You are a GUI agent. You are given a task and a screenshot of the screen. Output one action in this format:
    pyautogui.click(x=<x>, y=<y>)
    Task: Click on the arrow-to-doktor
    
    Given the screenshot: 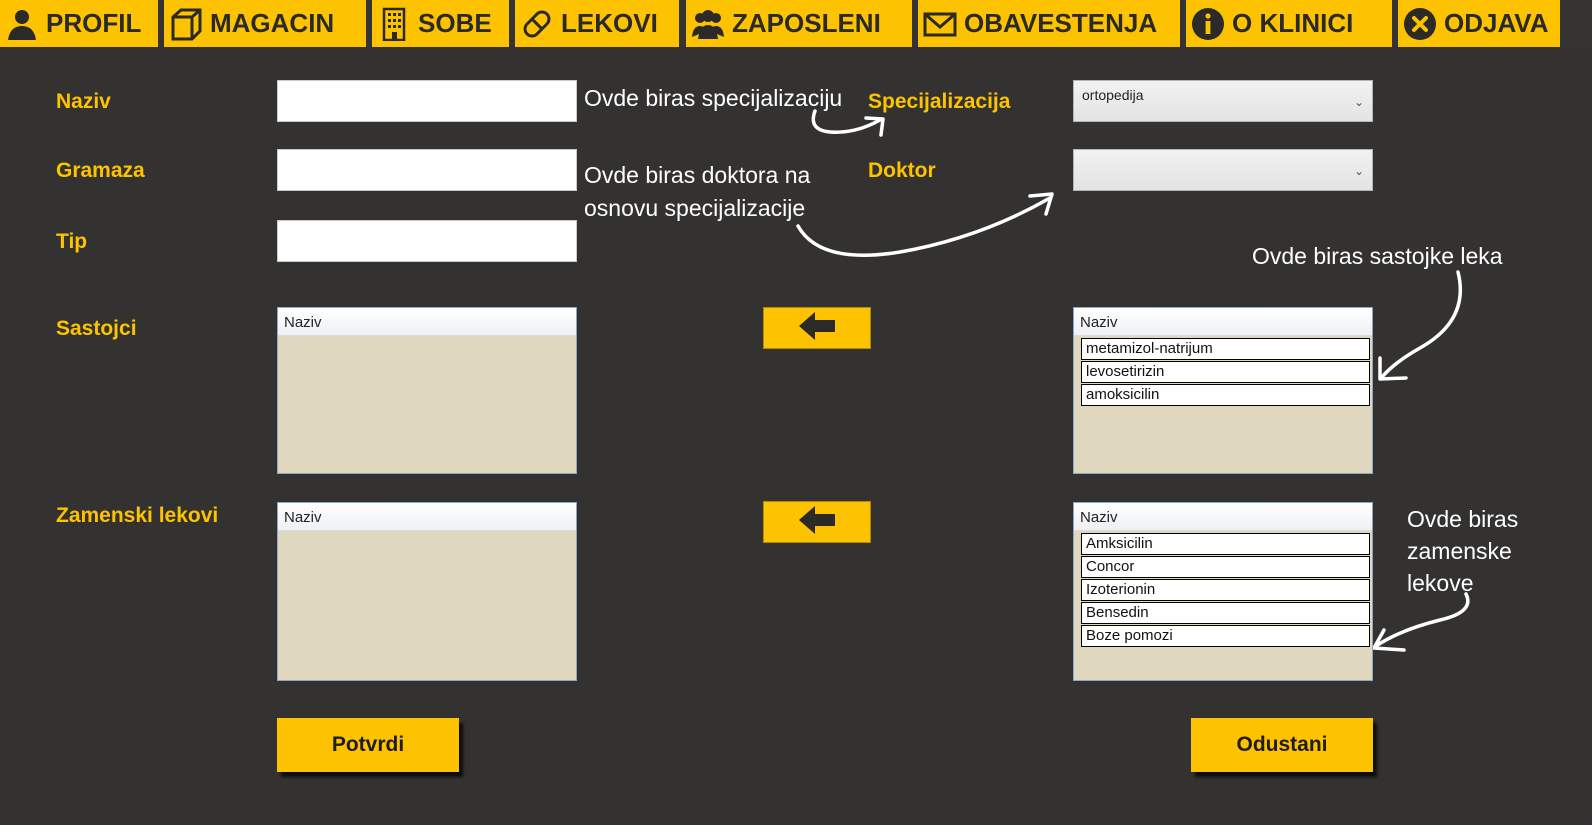 What is the action you would take?
    pyautogui.click(x=924, y=226)
    